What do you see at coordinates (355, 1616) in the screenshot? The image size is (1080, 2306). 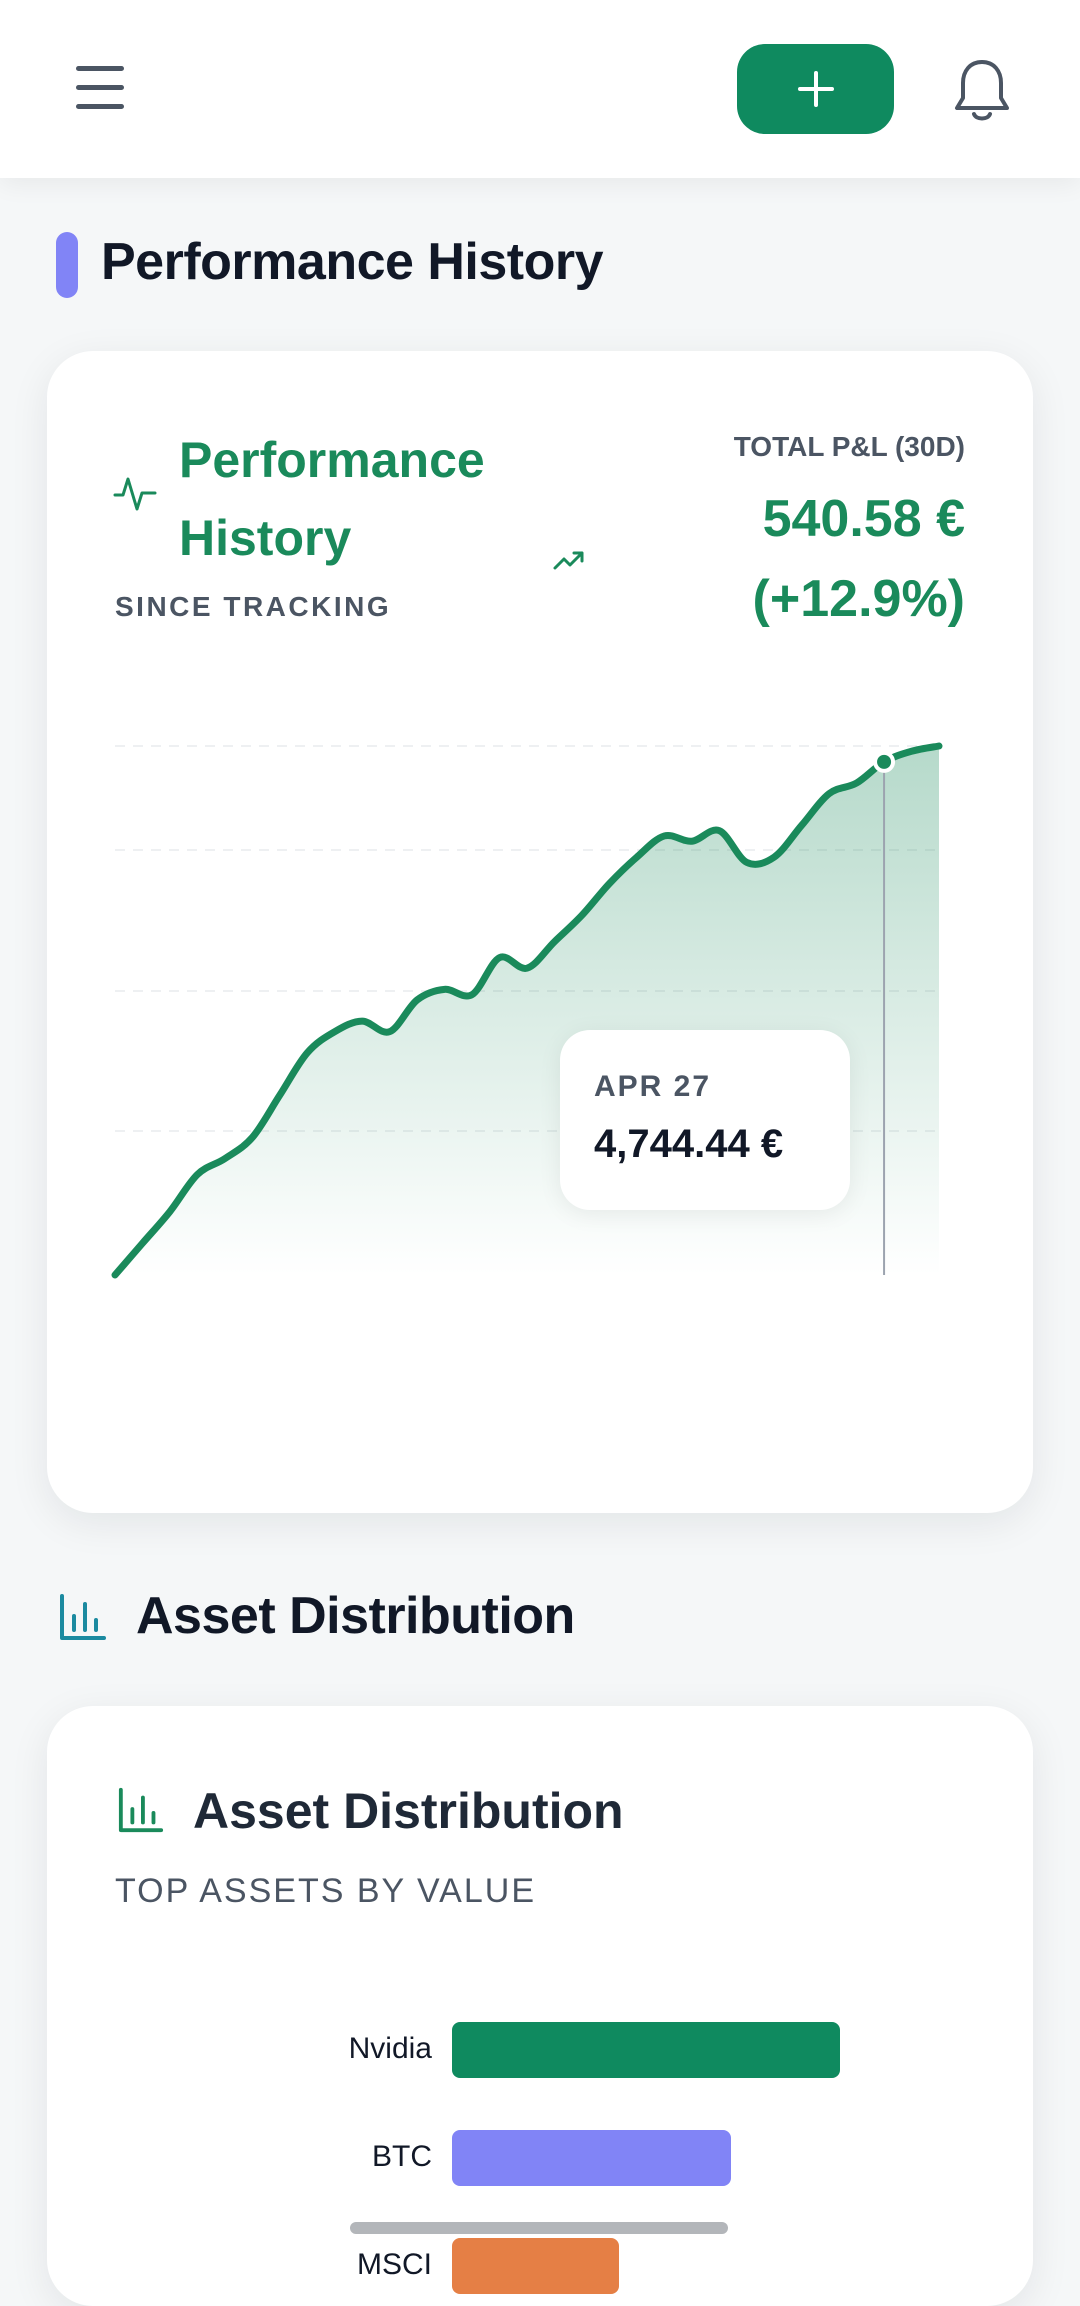 I see `distribution-section-title: Asset Distribution` at bounding box center [355, 1616].